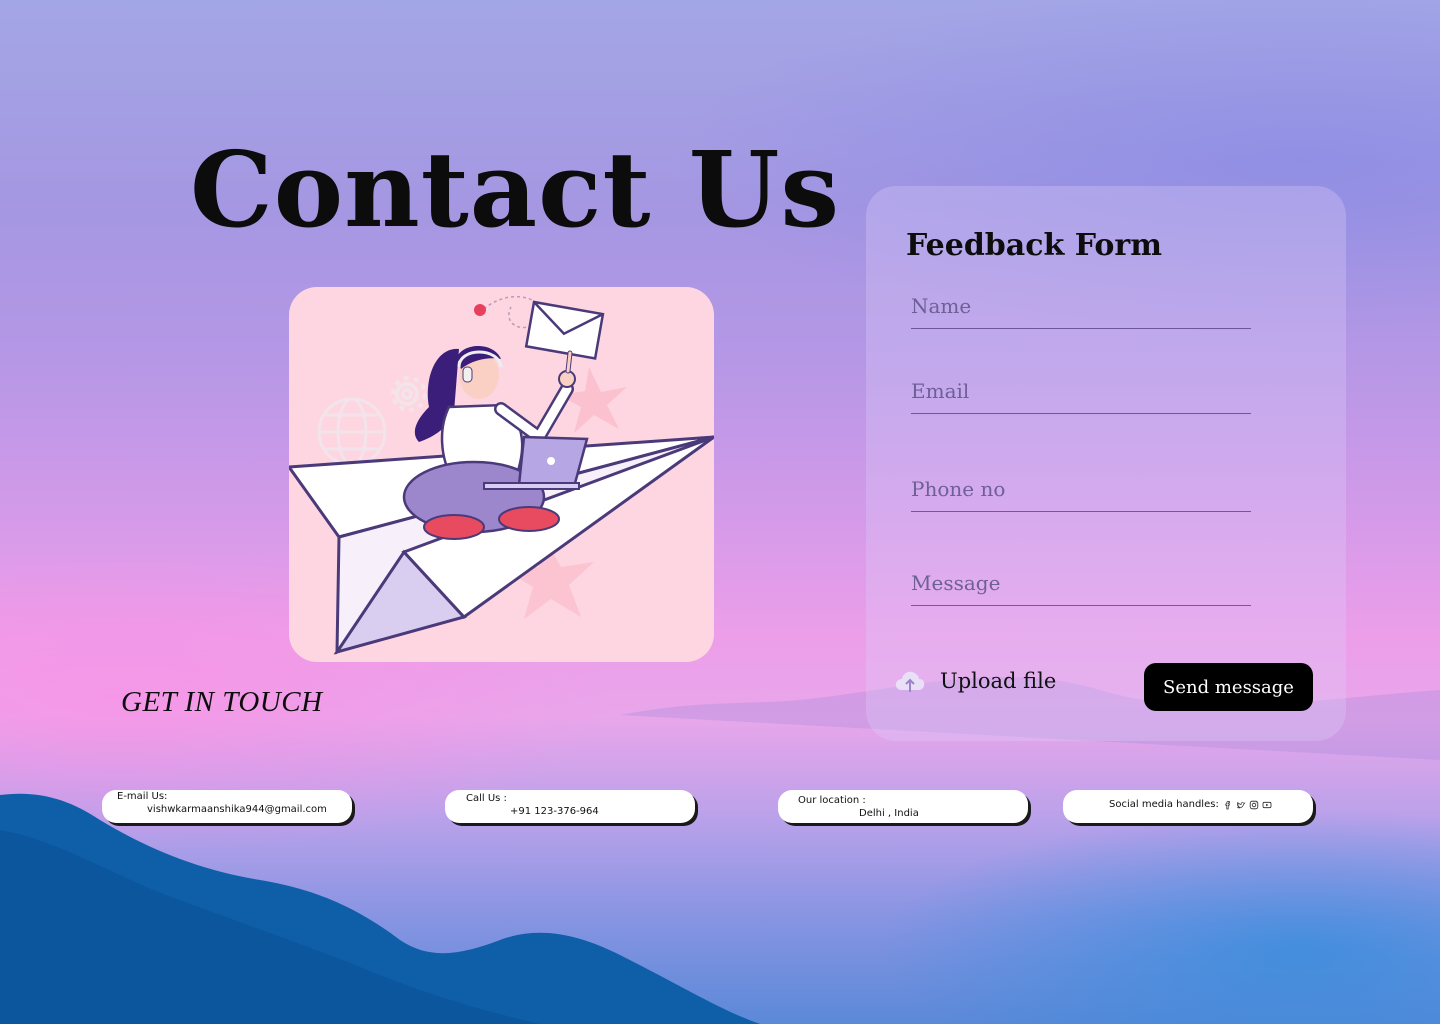  Describe the element at coordinates (832, 800) in the screenshot. I see `location-contact-label: Our location :` at that location.